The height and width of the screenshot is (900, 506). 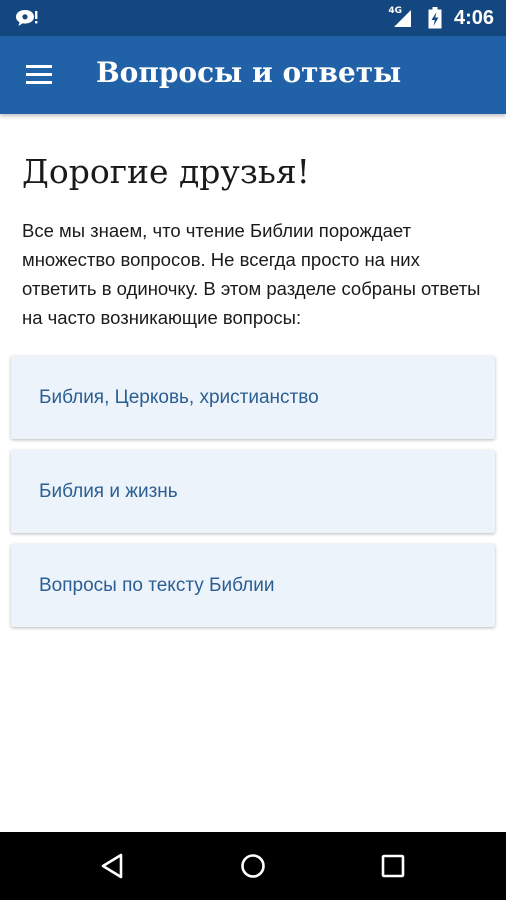 I want to click on topic-card-bible-church-christianity: Библия, Церковь, христианство, so click(x=253, y=397).